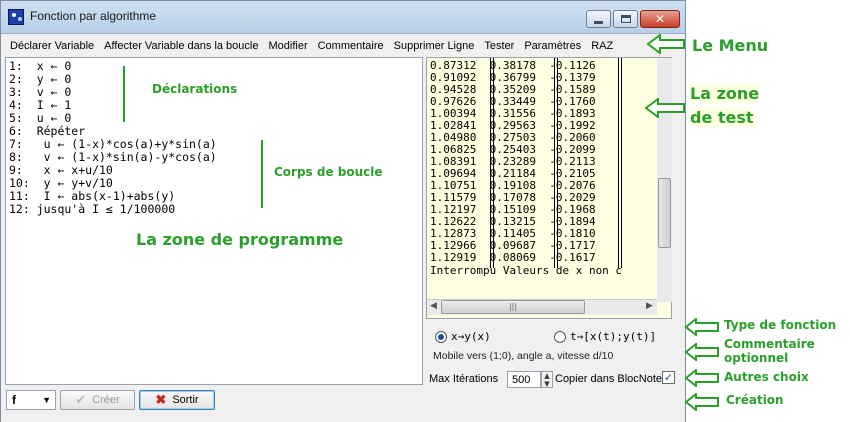 The height and width of the screenshot is (422, 850). I want to click on menu-item-modifier: Modifier, so click(287, 46).